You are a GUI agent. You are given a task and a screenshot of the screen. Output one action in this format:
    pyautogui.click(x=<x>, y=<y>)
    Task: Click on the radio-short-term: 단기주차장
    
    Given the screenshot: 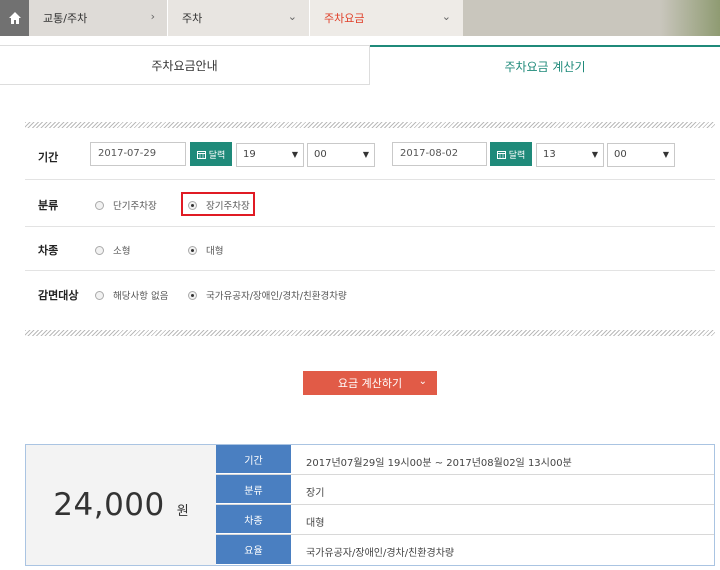 What is the action you would take?
    pyautogui.click(x=126, y=205)
    